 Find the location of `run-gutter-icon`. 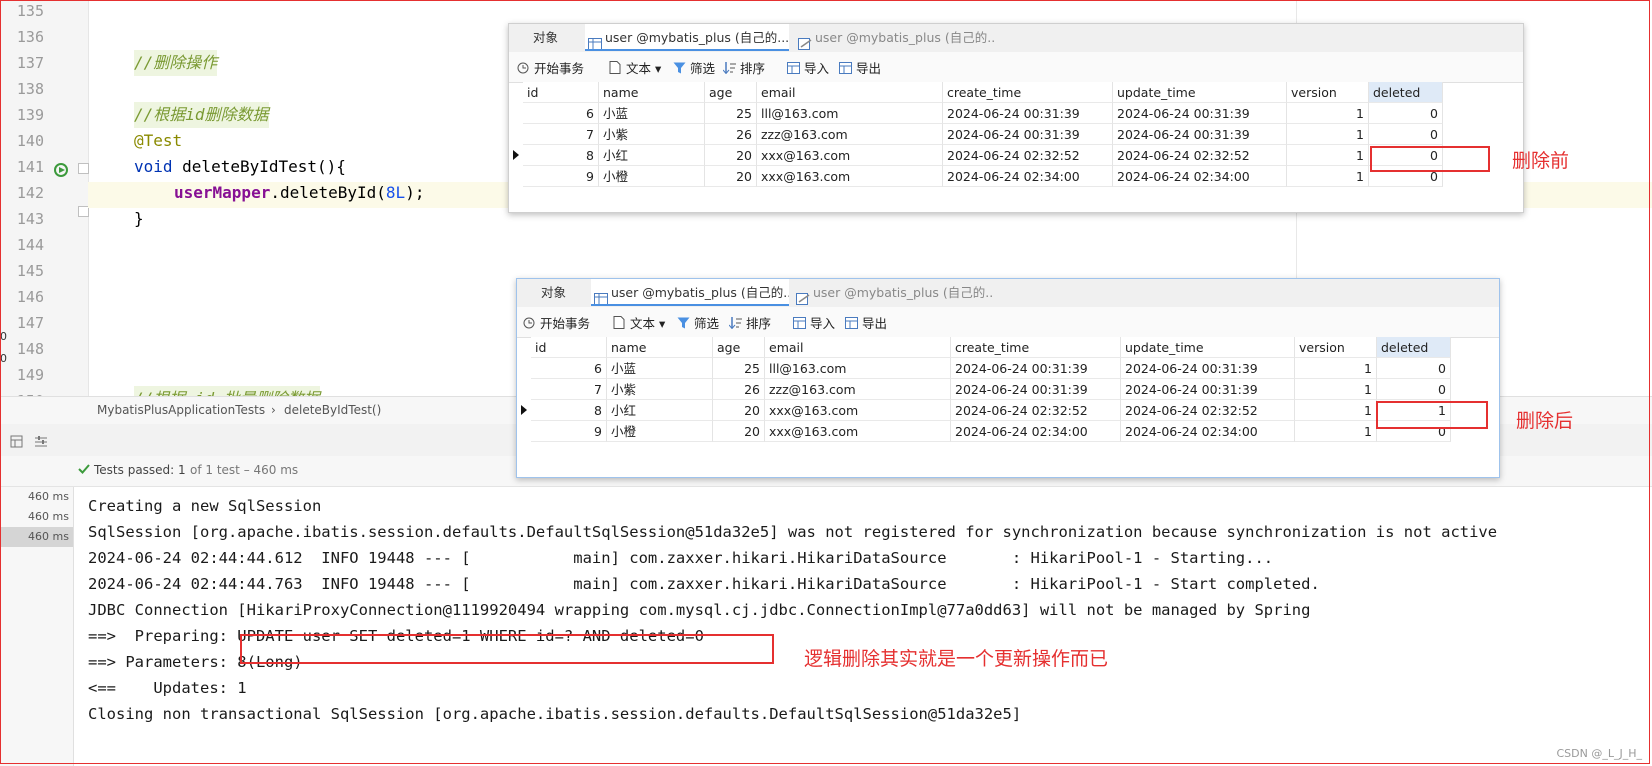

run-gutter-icon is located at coordinates (62, 170).